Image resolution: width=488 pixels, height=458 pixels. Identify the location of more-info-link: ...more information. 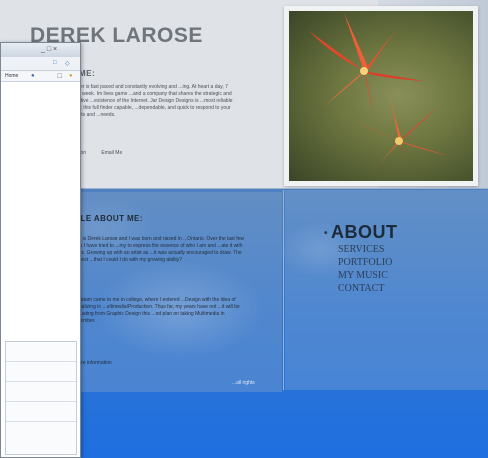
(159, 363).